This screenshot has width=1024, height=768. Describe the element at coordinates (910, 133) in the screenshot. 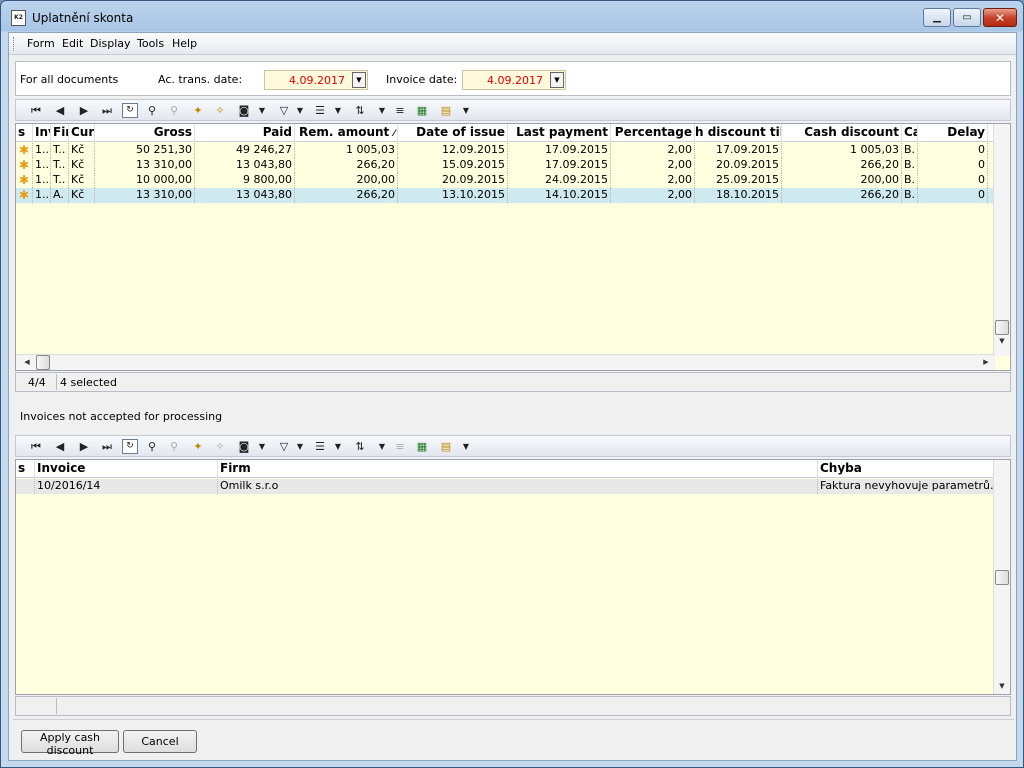

I see `col-ca: Ca` at that location.